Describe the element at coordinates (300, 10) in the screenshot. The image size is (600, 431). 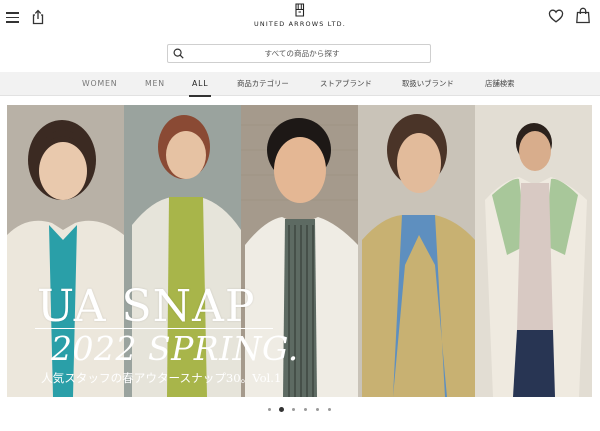
I see `brand-mark-icon` at that location.